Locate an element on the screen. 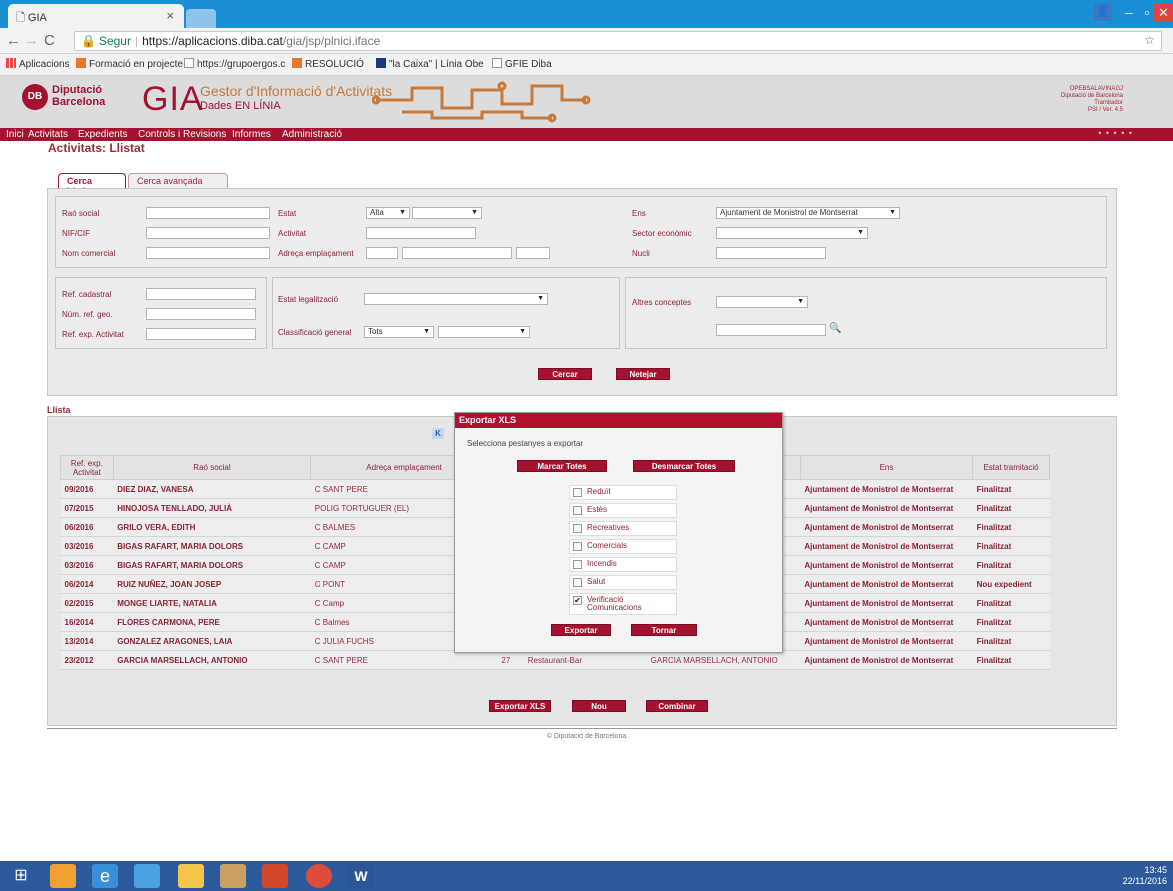 This screenshot has height=891, width=1173. nou-button: Nou is located at coordinates (599, 706).